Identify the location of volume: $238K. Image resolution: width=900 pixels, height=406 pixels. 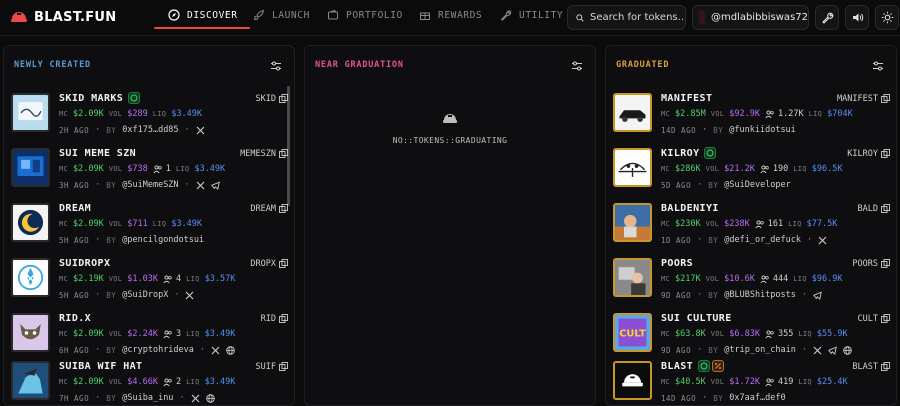
(737, 224).